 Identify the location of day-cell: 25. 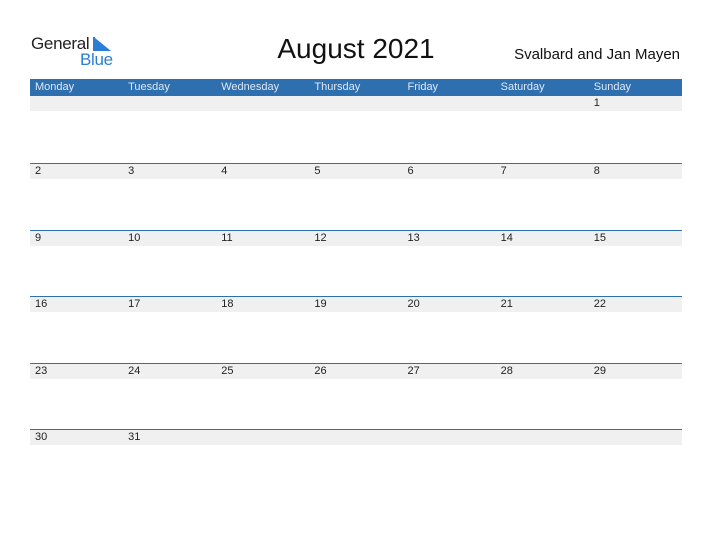
(227, 370).